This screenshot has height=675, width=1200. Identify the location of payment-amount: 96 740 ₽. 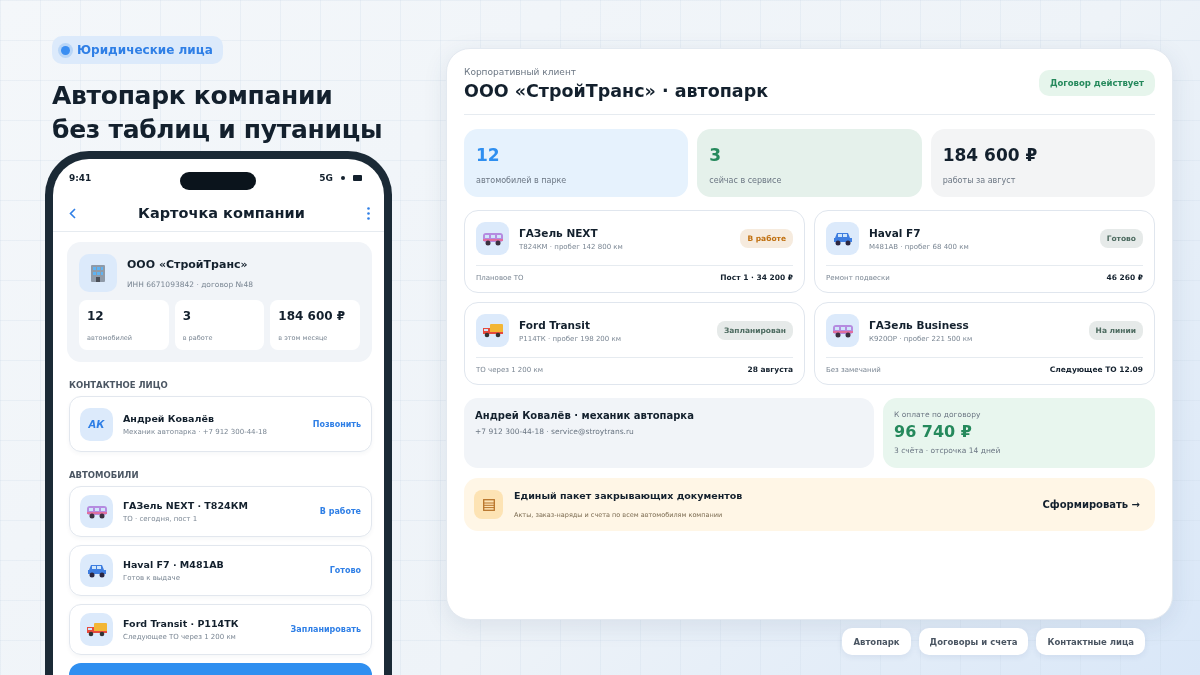
(933, 431).